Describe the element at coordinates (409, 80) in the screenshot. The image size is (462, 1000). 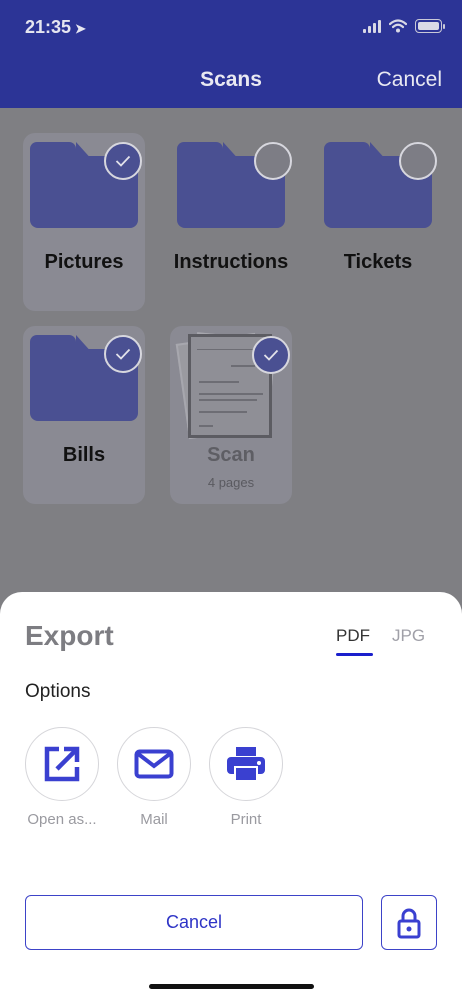
I see `nav-cancel-button: Cancel` at that location.